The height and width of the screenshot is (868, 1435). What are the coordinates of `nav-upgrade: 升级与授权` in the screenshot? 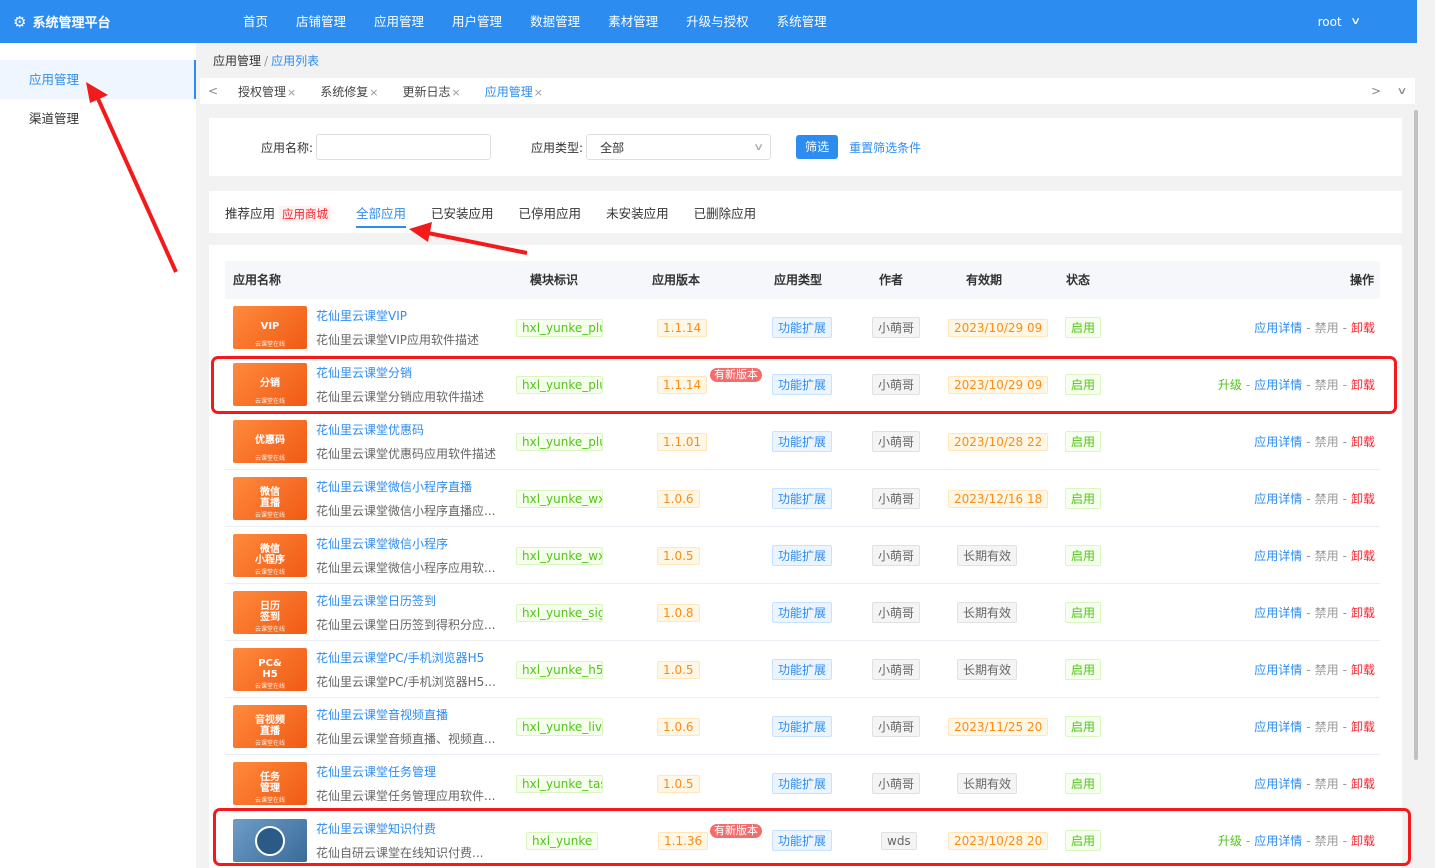 It's located at (717, 21).